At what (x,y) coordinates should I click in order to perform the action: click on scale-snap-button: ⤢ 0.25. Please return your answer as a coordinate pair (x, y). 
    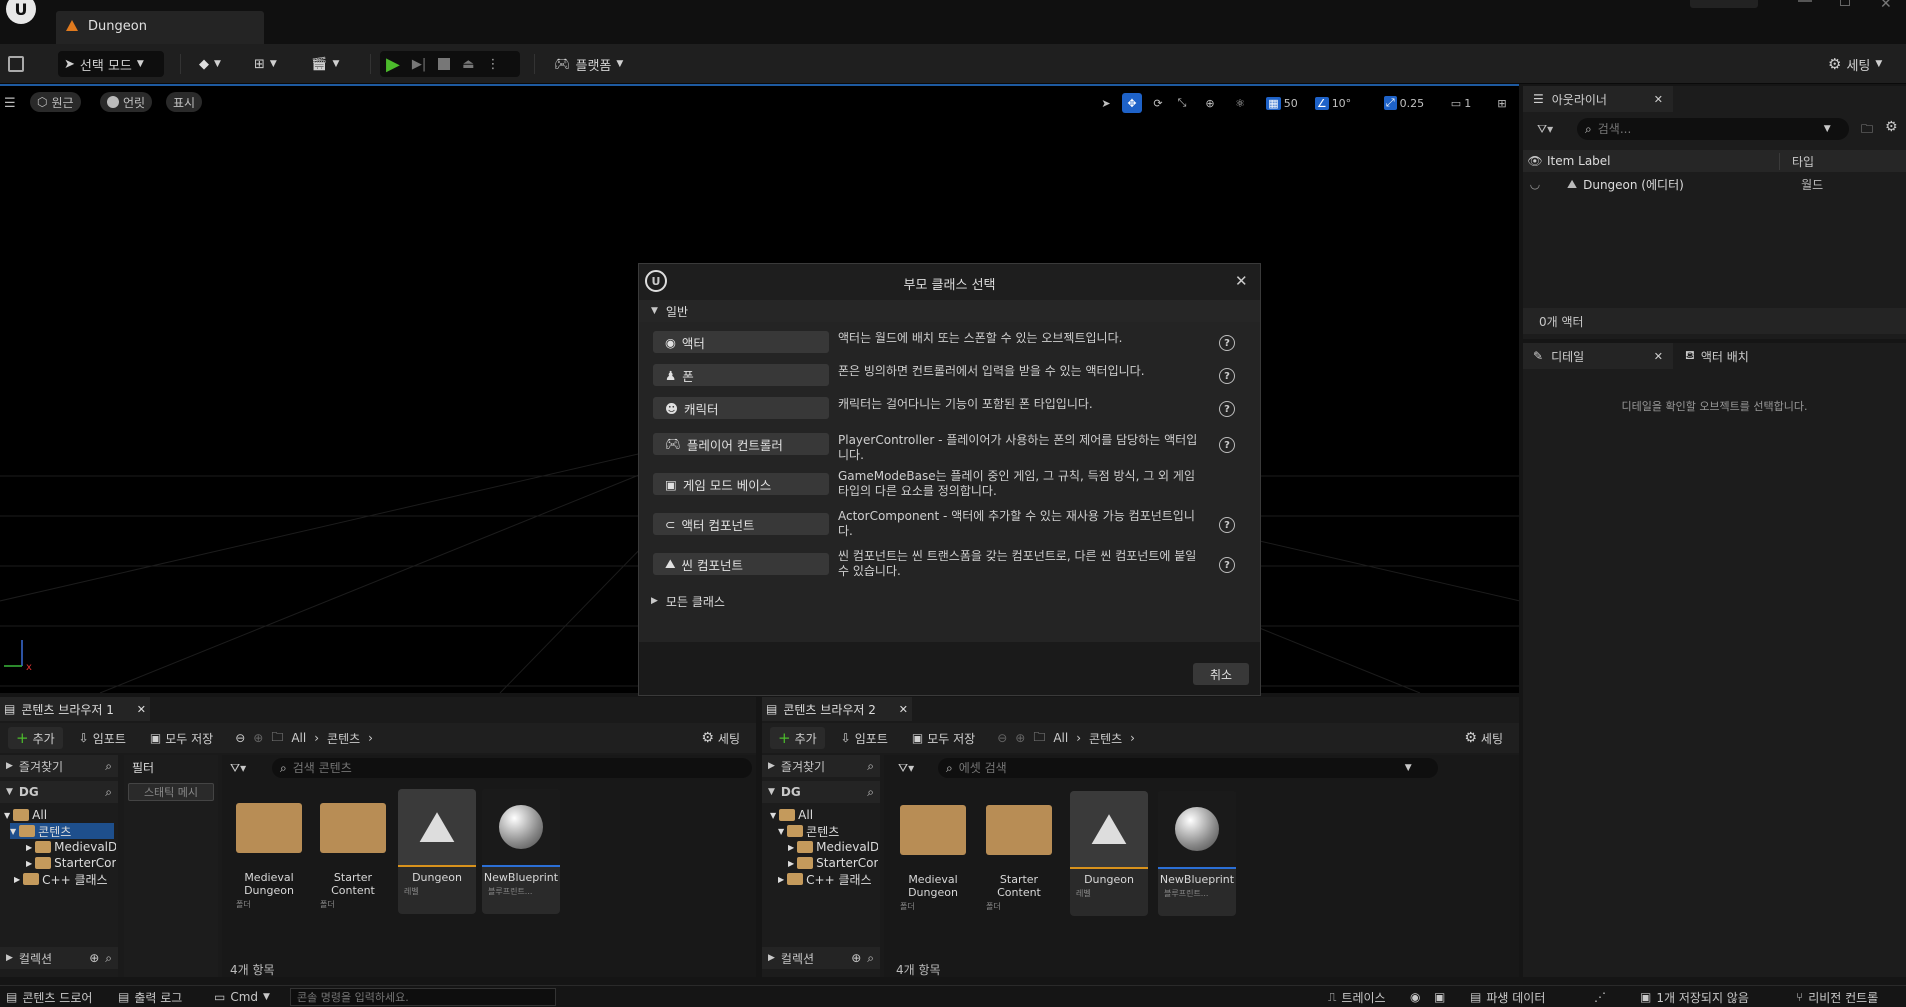
    Looking at the image, I should click on (1404, 103).